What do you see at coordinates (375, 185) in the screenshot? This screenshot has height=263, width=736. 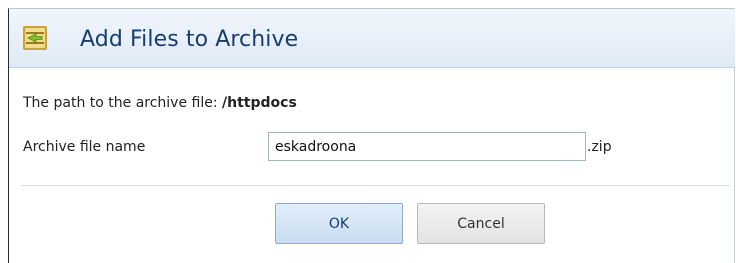 I see `divider` at bounding box center [375, 185].